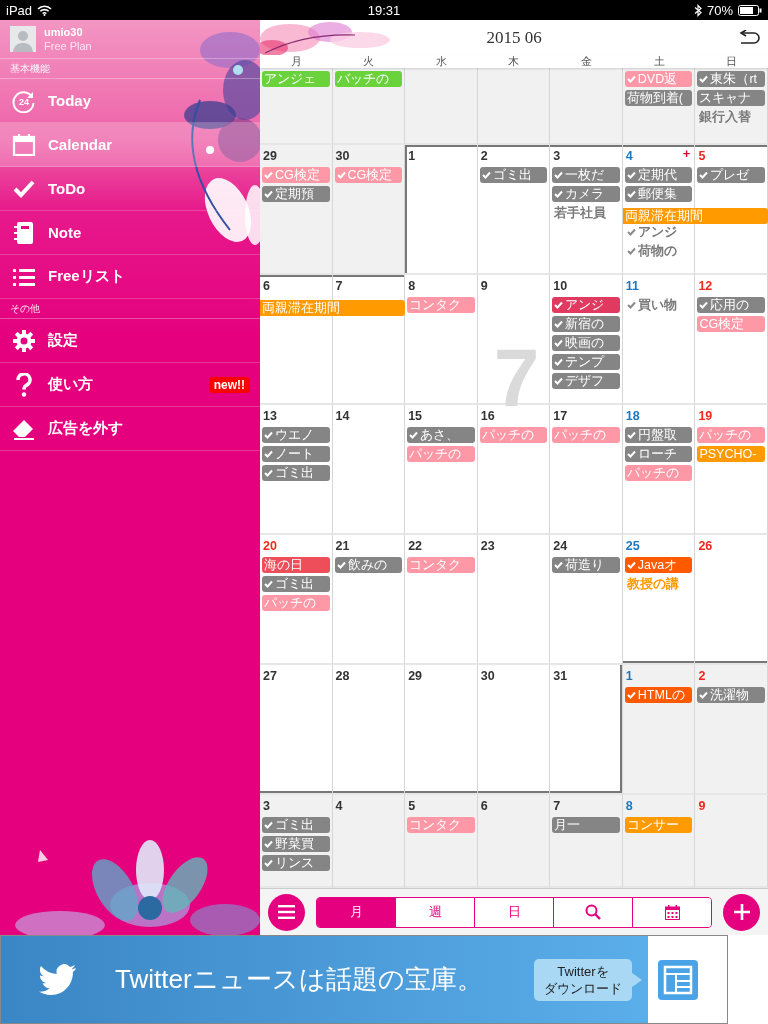 The width and height of the screenshot is (768, 1024). I want to click on event-chip: 郵便集, so click(658, 194).